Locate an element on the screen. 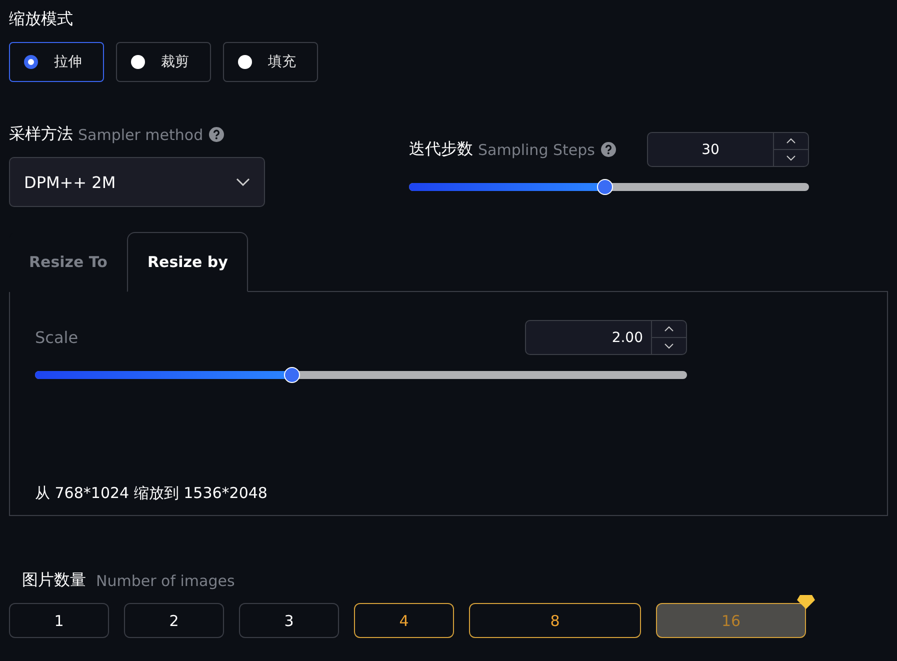 This screenshot has height=661, width=897. scale-stepper: 2.00 is located at coordinates (606, 337).